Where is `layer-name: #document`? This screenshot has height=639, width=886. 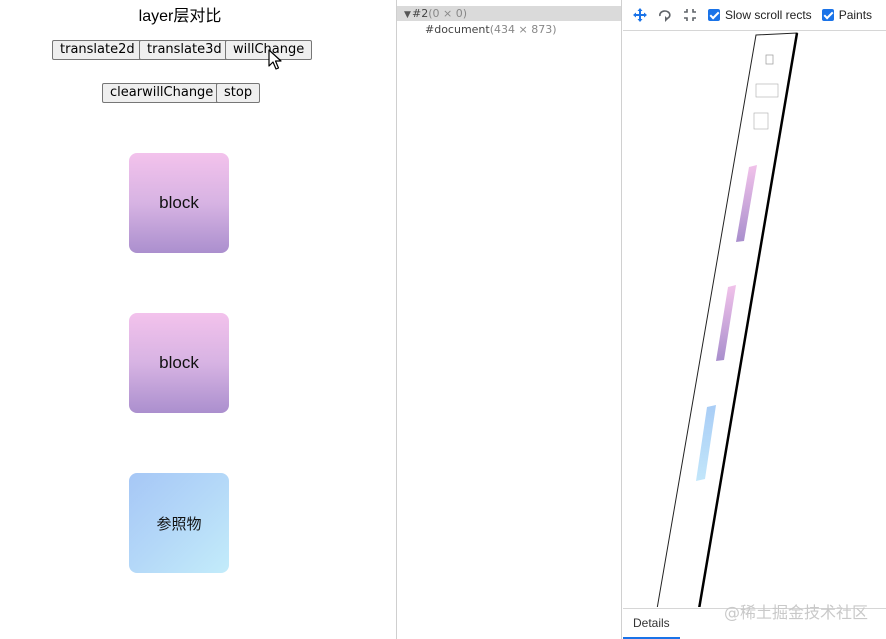
layer-name: #document is located at coordinates (457, 29).